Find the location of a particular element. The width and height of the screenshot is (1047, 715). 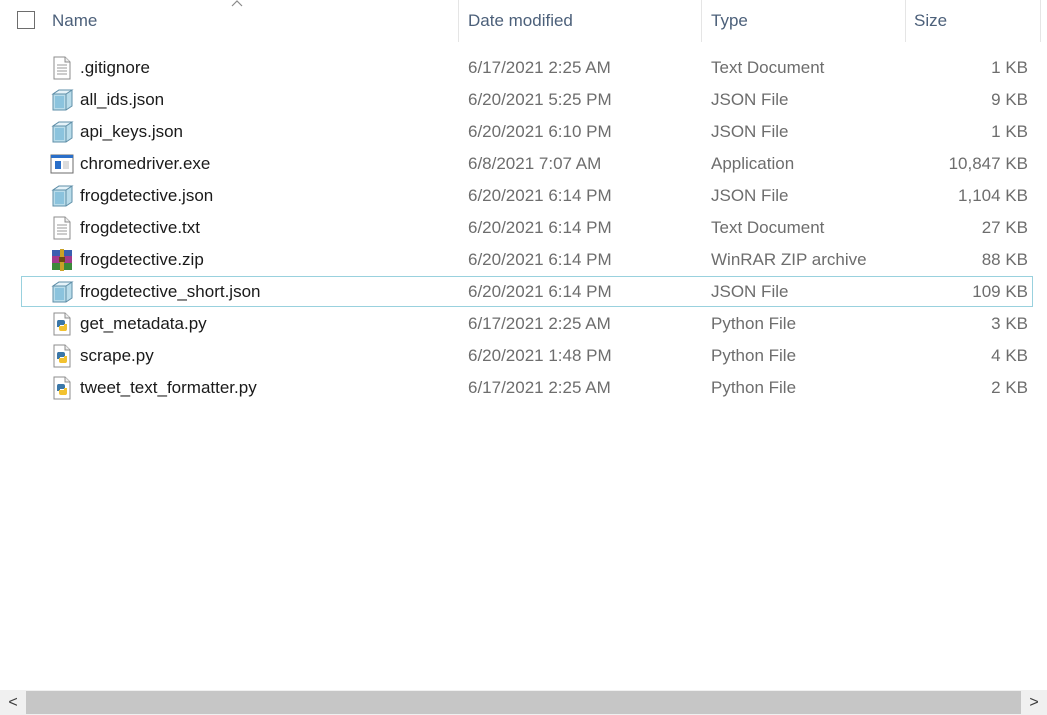

column-header-type: Type is located at coordinates (807, 21).